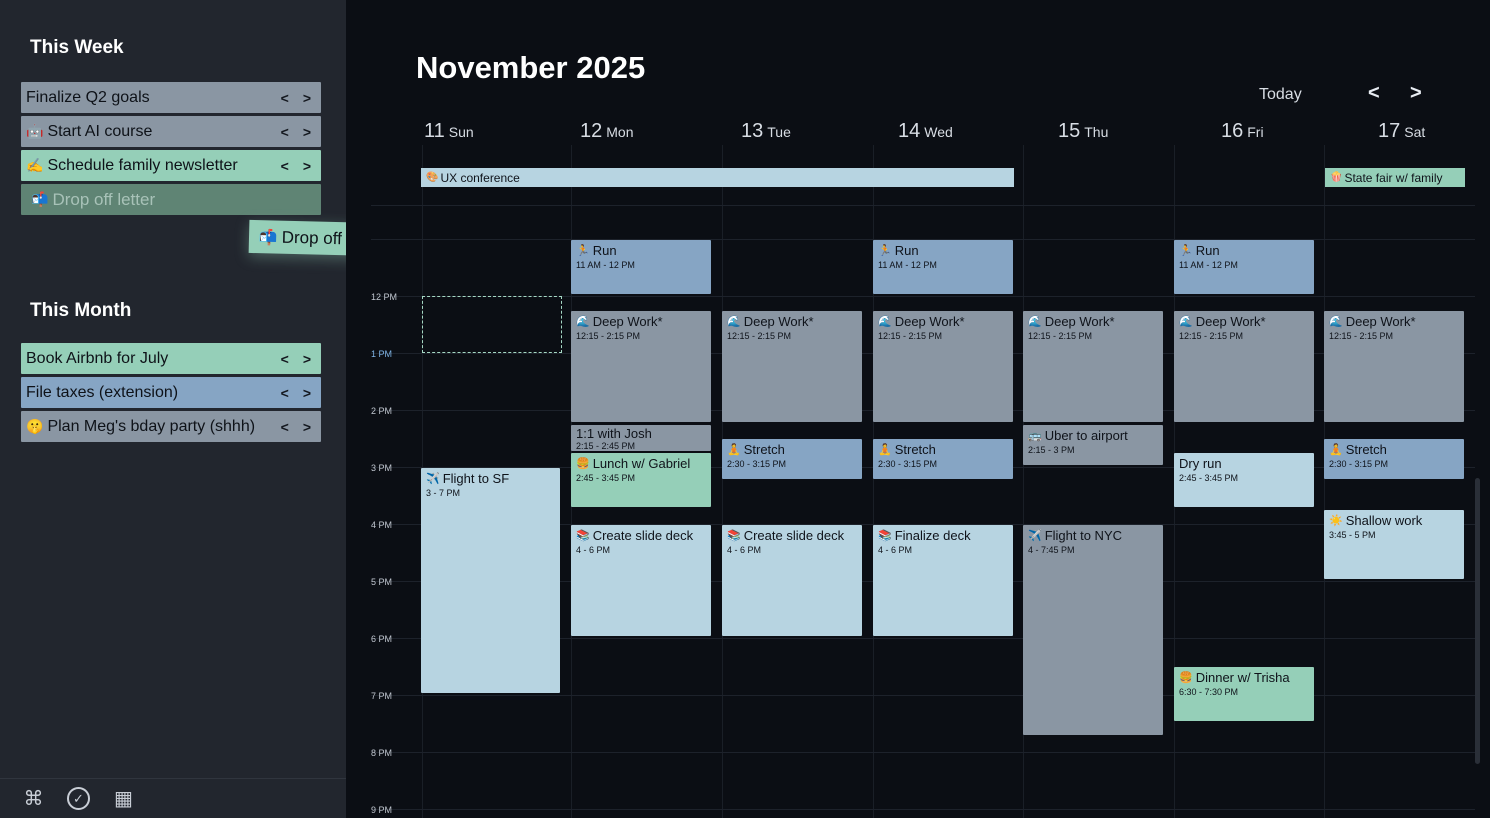  I want to click on this-month-title: This Month, so click(81, 310).